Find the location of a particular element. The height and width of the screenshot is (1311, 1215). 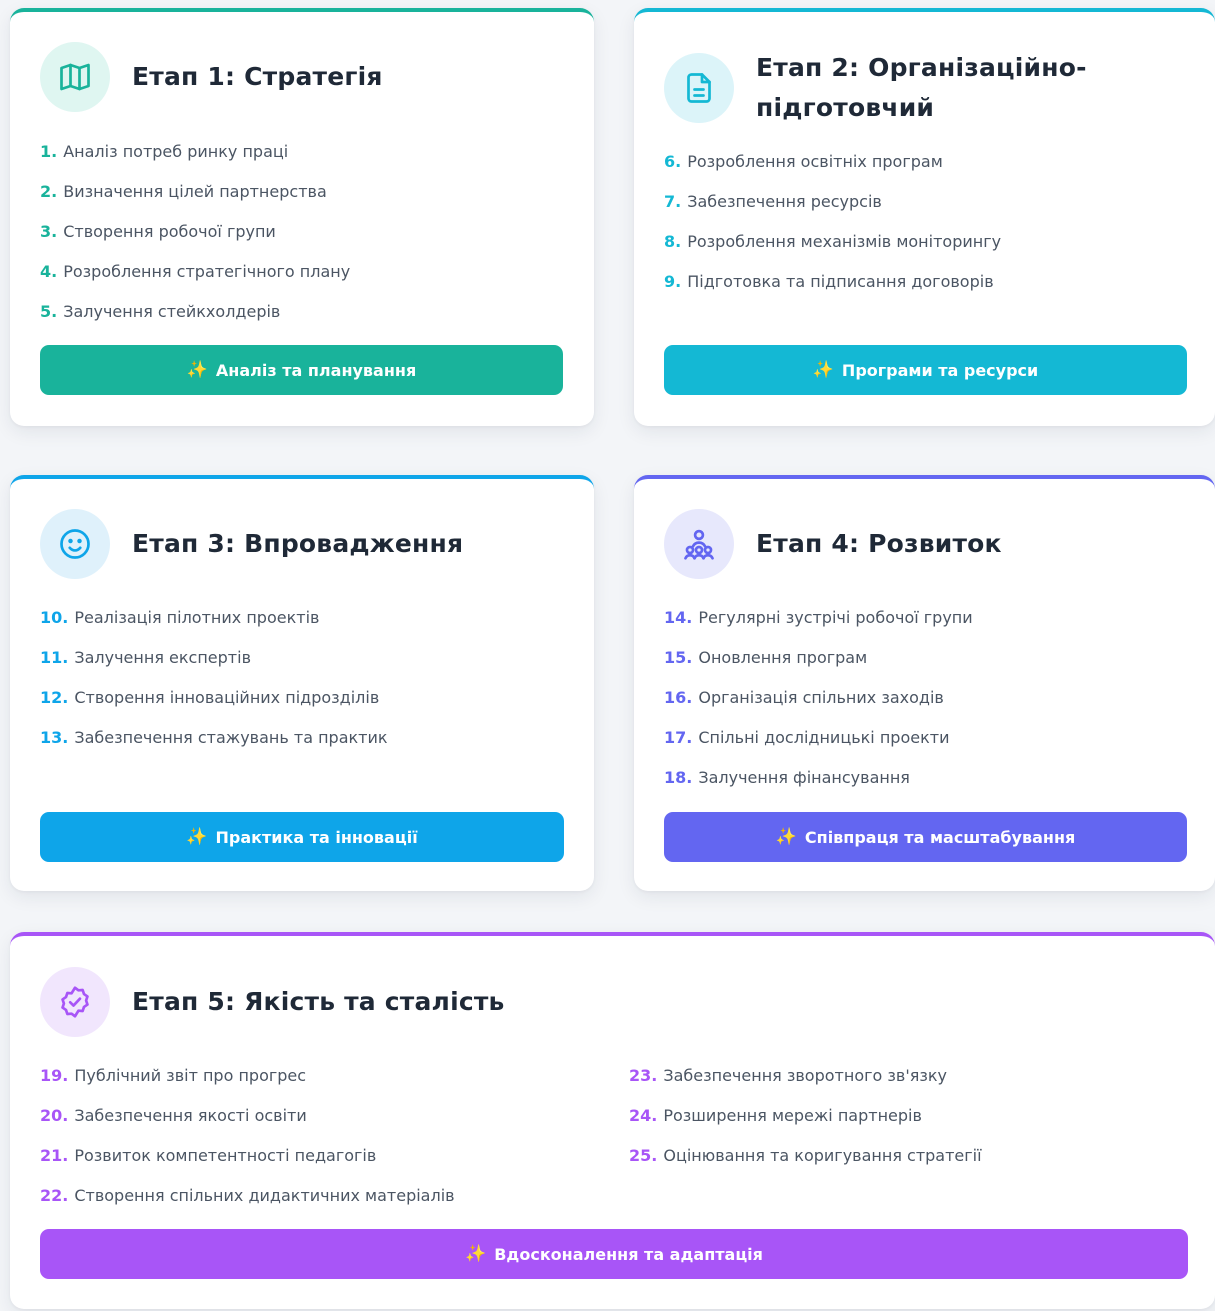

list-item: 3. Створення робочої групи is located at coordinates (158, 231).